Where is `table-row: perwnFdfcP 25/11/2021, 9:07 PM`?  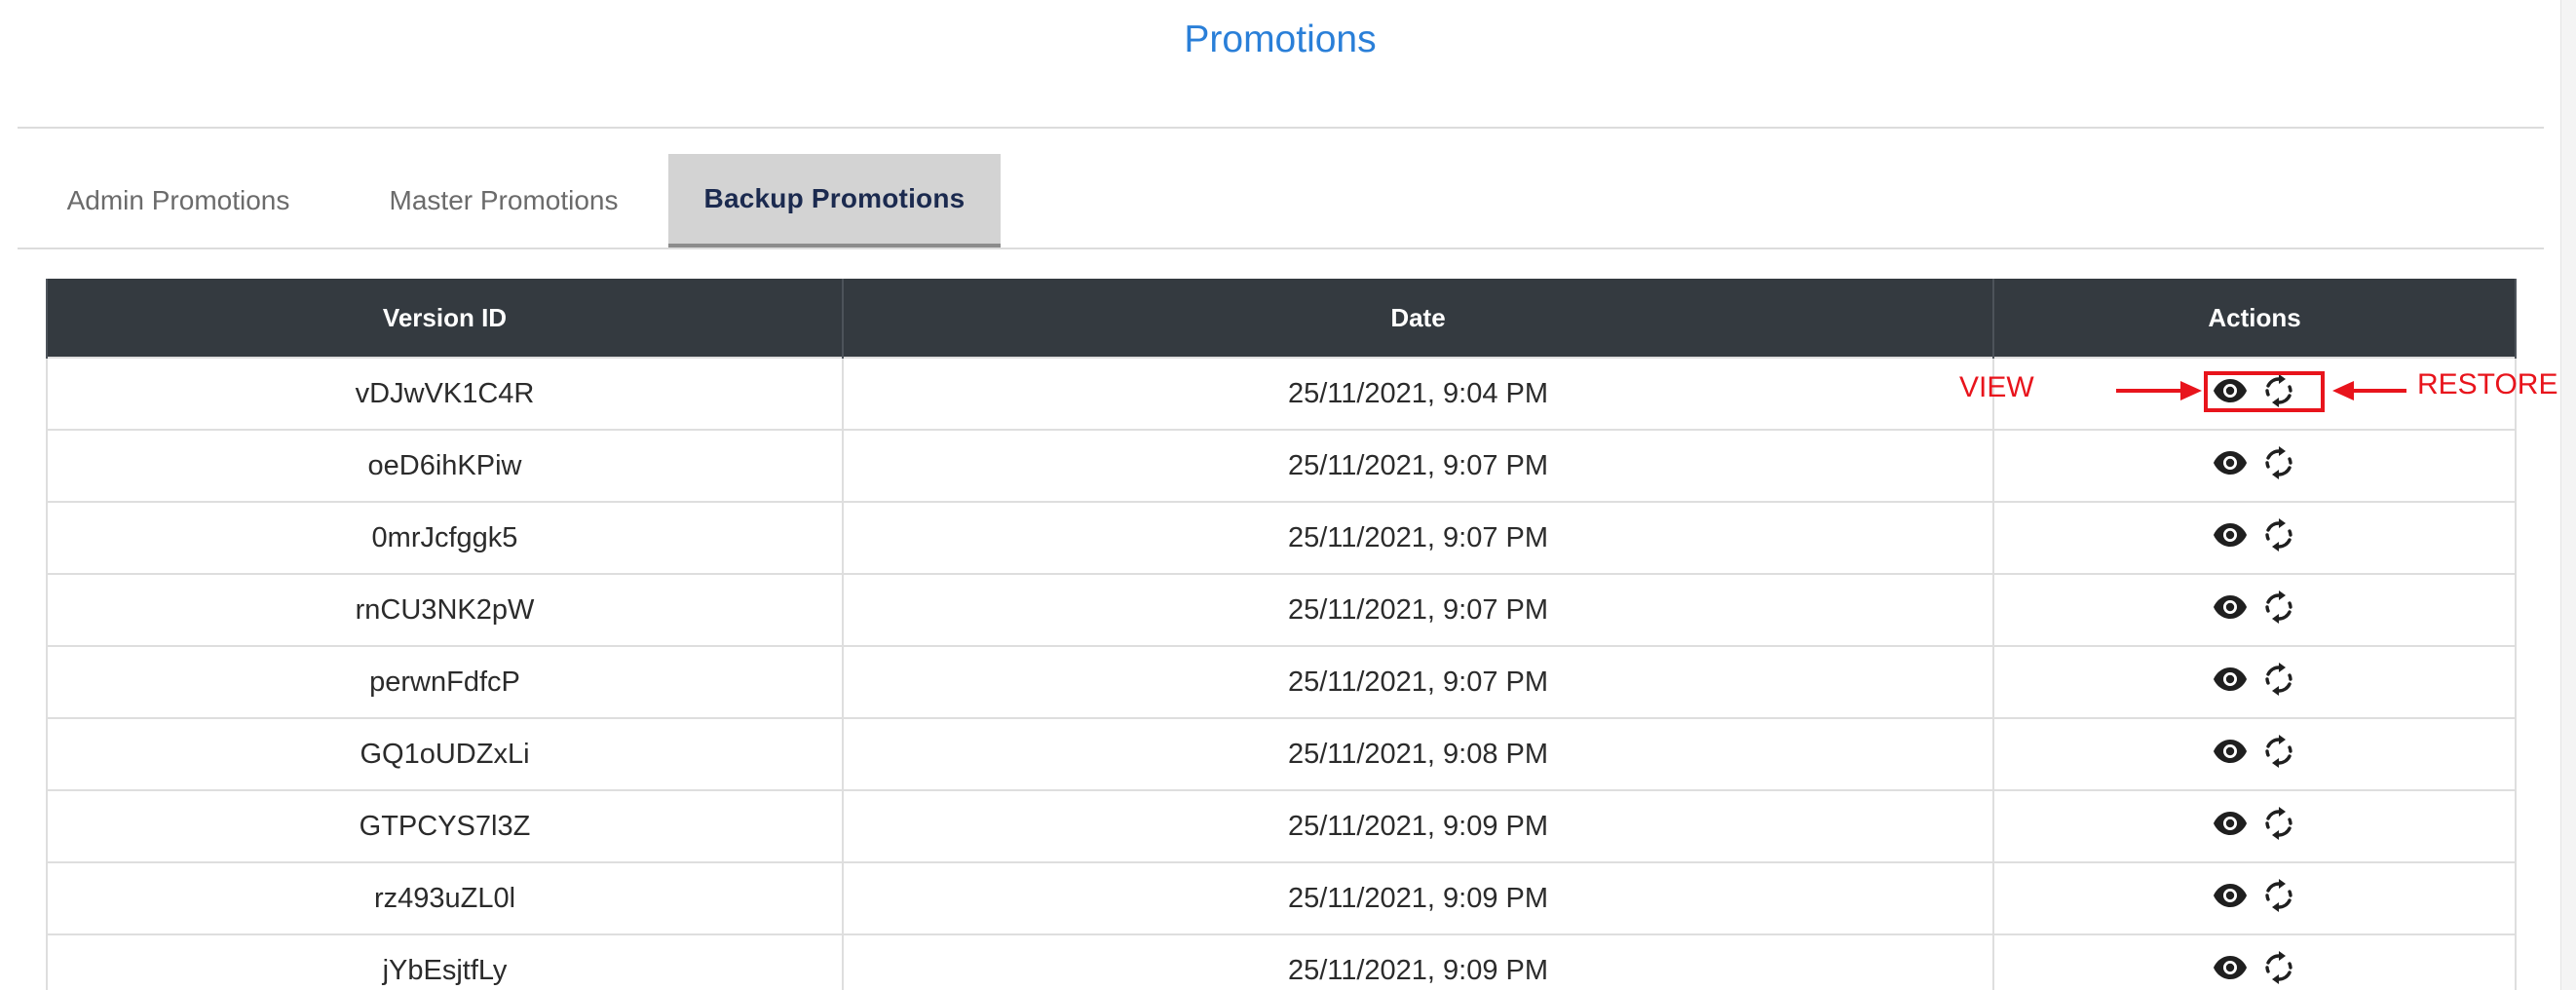 table-row: perwnFdfcP 25/11/2021, 9:07 PM is located at coordinates (1281, 682).